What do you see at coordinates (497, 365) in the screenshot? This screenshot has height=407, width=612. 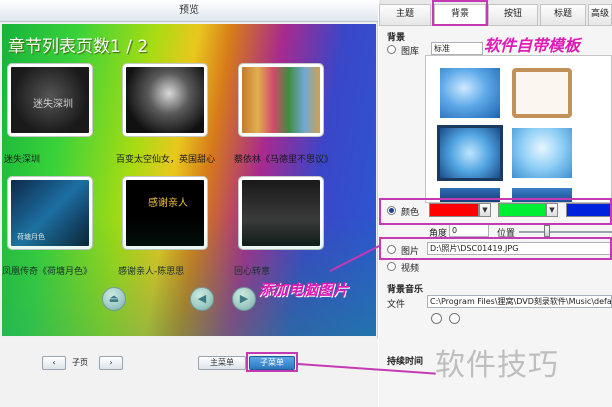 I see `watermark-text: 软件技巧` at bounding box center [497, 365].